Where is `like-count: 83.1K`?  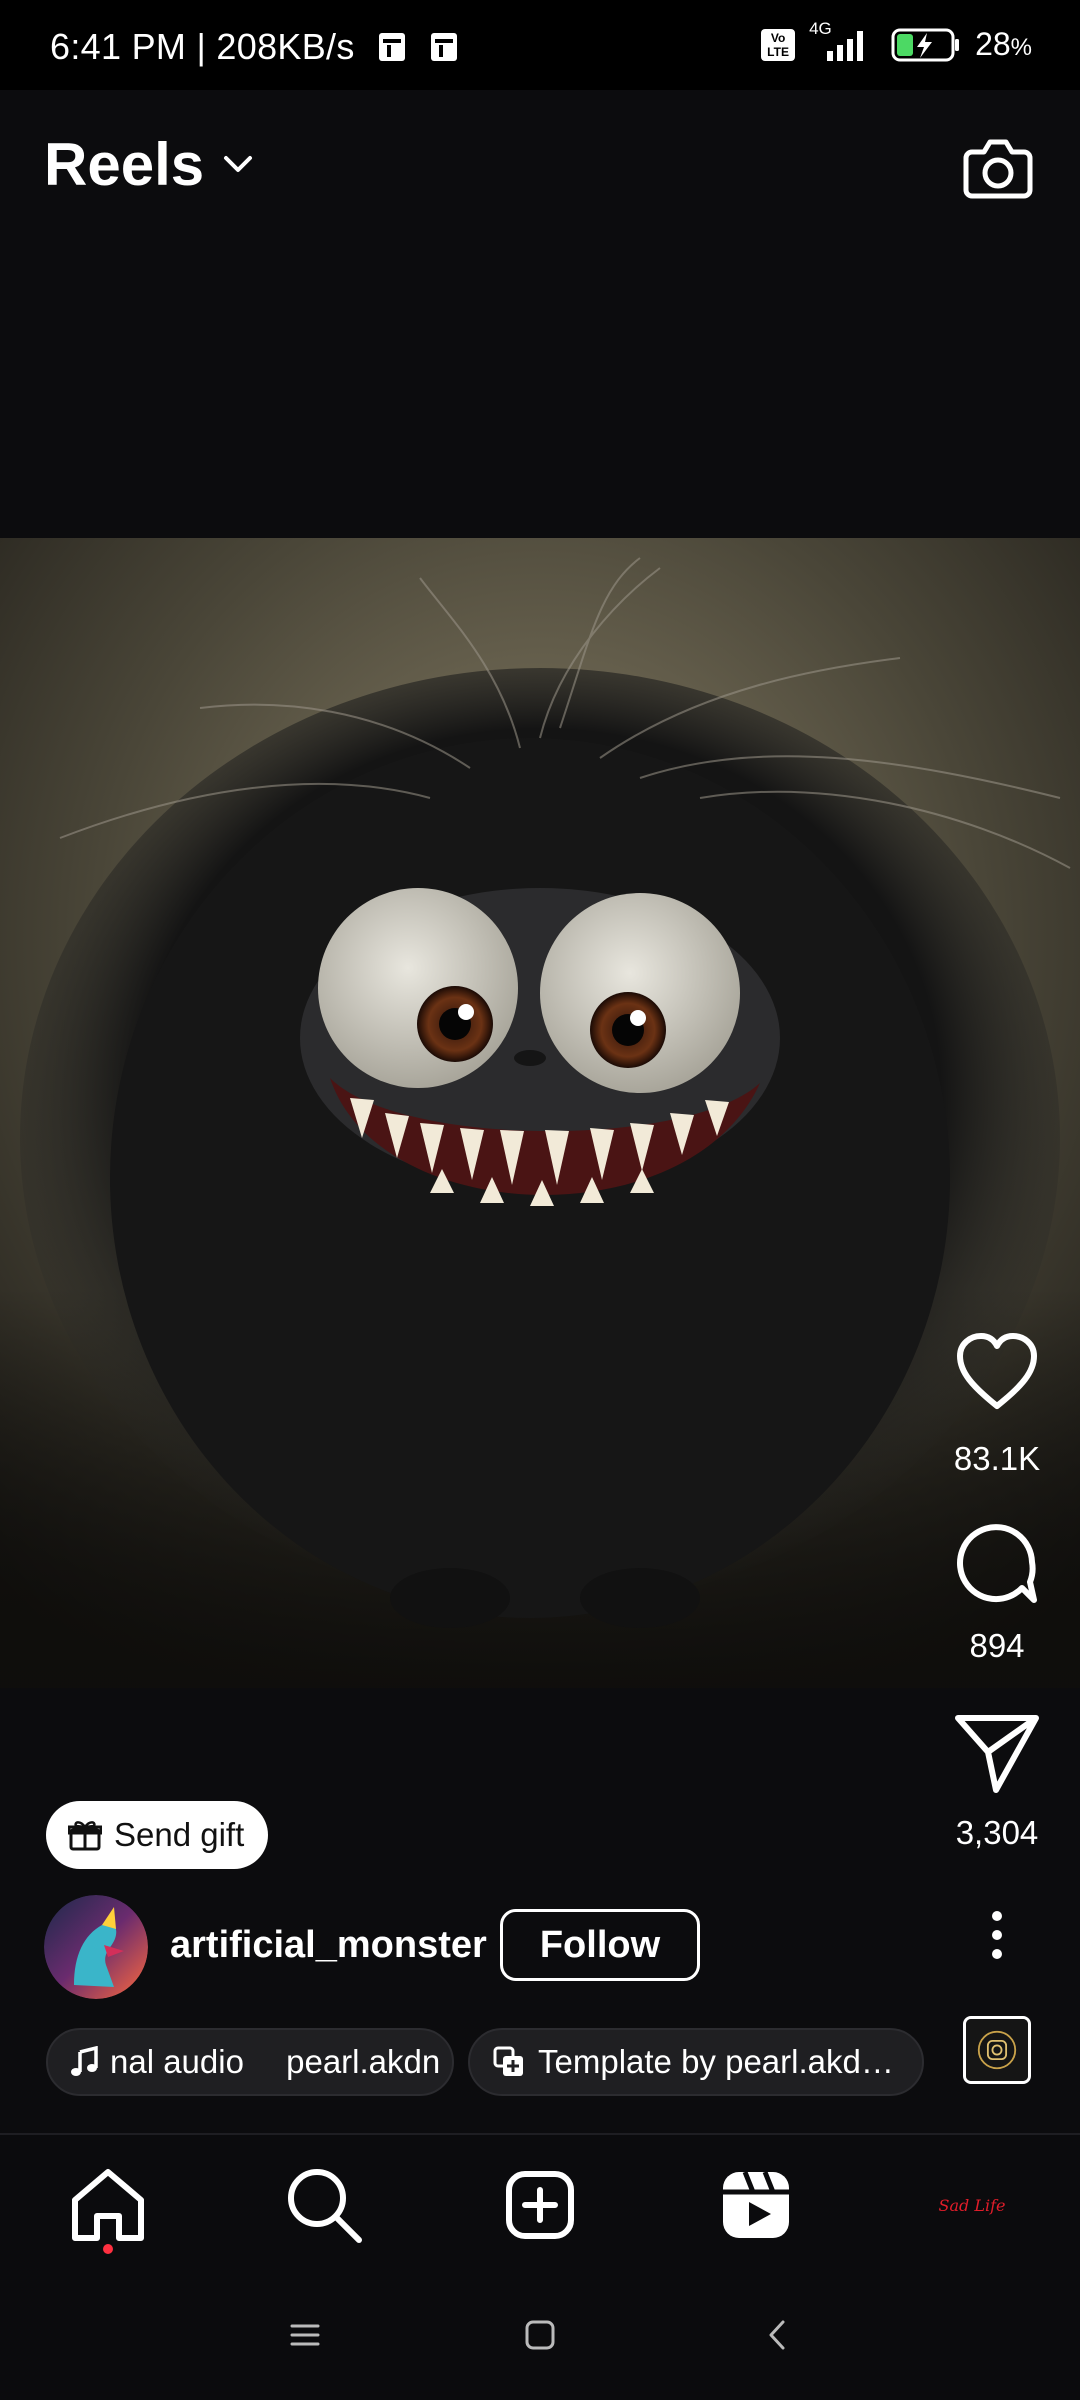
like-count: 83.1K is located at coordinates (997, 1458).